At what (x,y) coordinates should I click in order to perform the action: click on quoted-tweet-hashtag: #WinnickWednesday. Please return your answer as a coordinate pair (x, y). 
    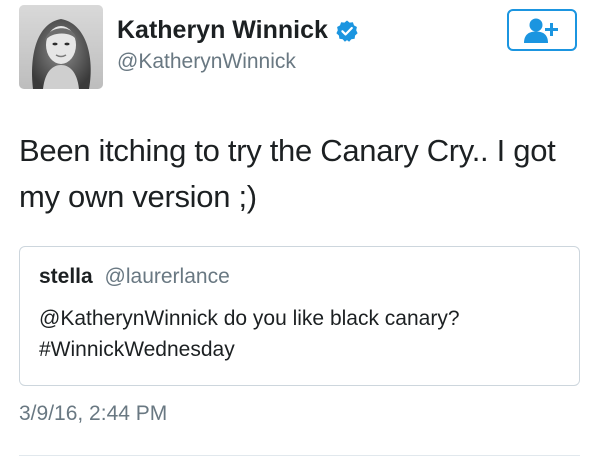
    Looking at the image, I should click on (304, 349).